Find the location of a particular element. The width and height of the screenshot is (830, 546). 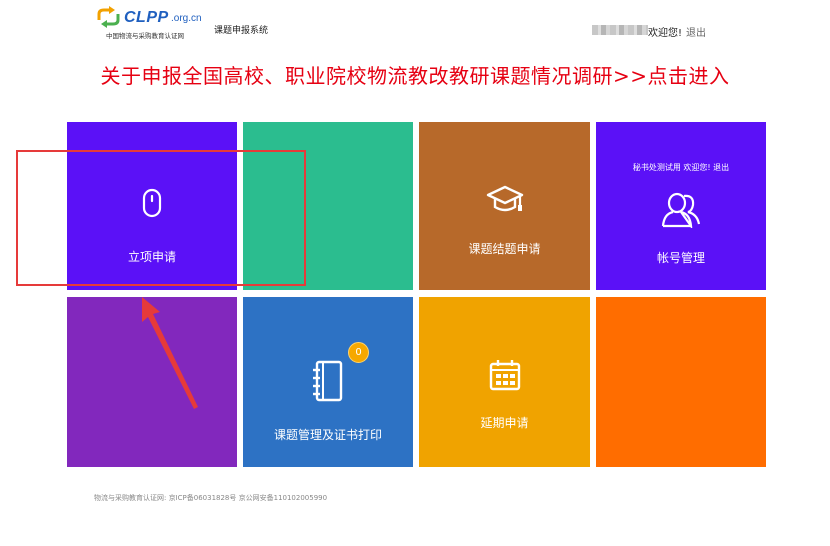

tile-logout-link: 退出 is located at coordinates (721, 167).